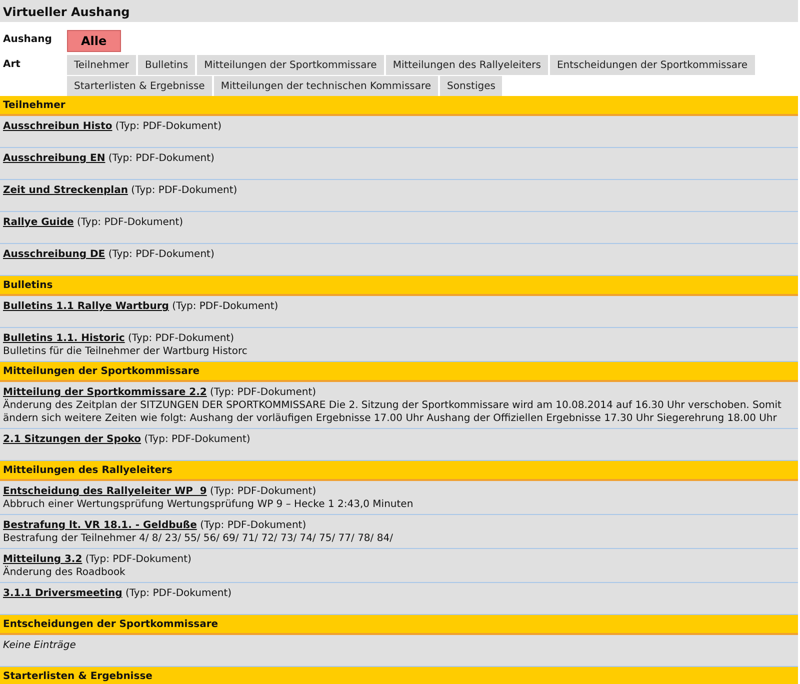  I want to click on category-tab: Mitteilungen des Rallyeleiters, so click(468, 65).